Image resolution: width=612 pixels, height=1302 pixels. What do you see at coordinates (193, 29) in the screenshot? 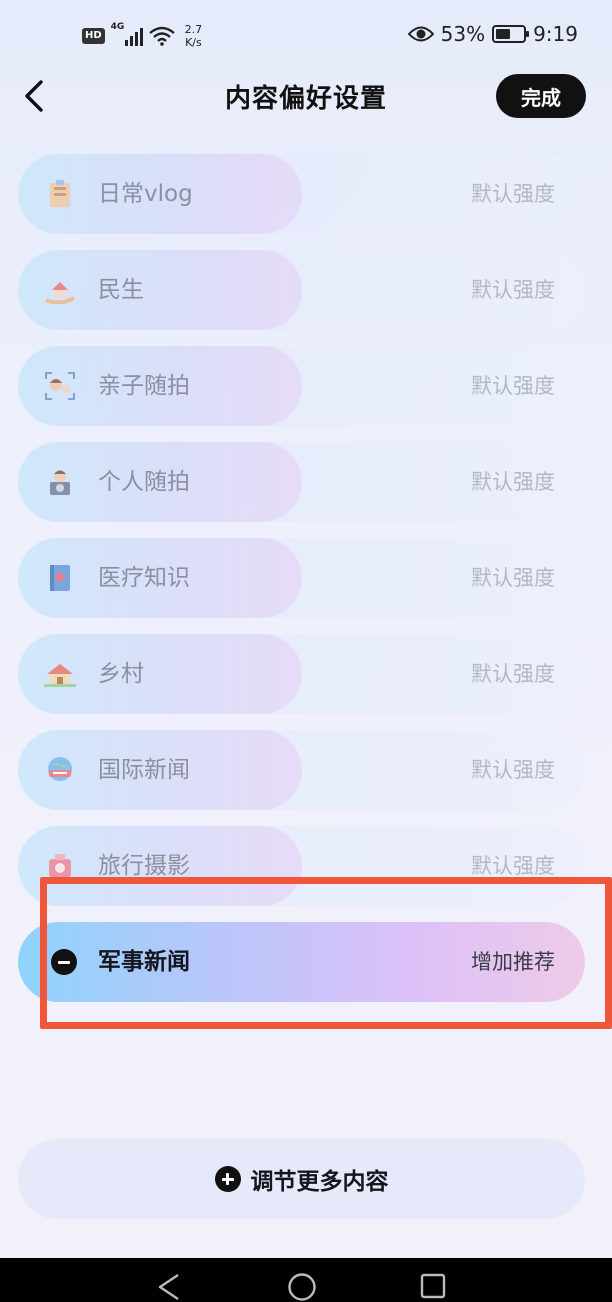
I see `speed-value: 2.7` at bounding box center [193, 29].